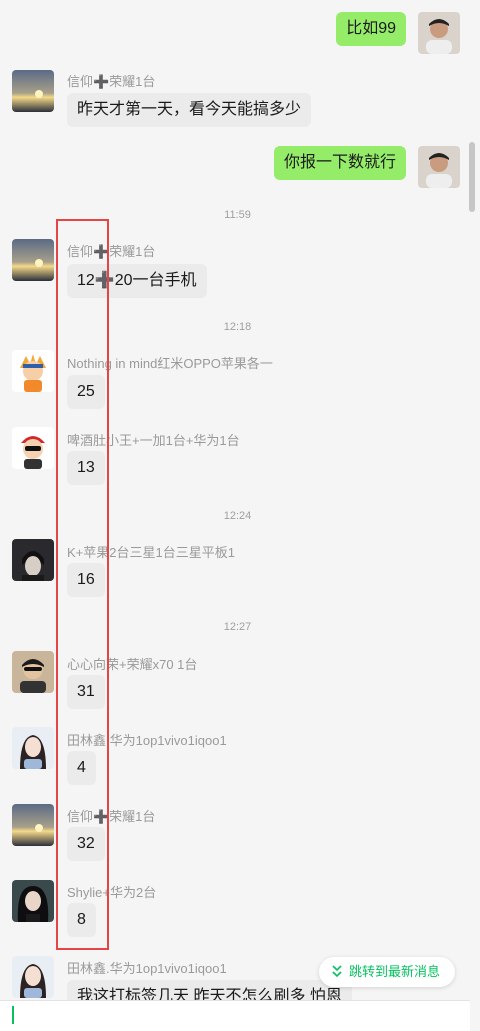 The height and width of the screenshot is (1031, 480). What do you see at coordinates (86, 580) in the screenshot?
I see `message-bubble: 16` at bounding box center [86, 580].